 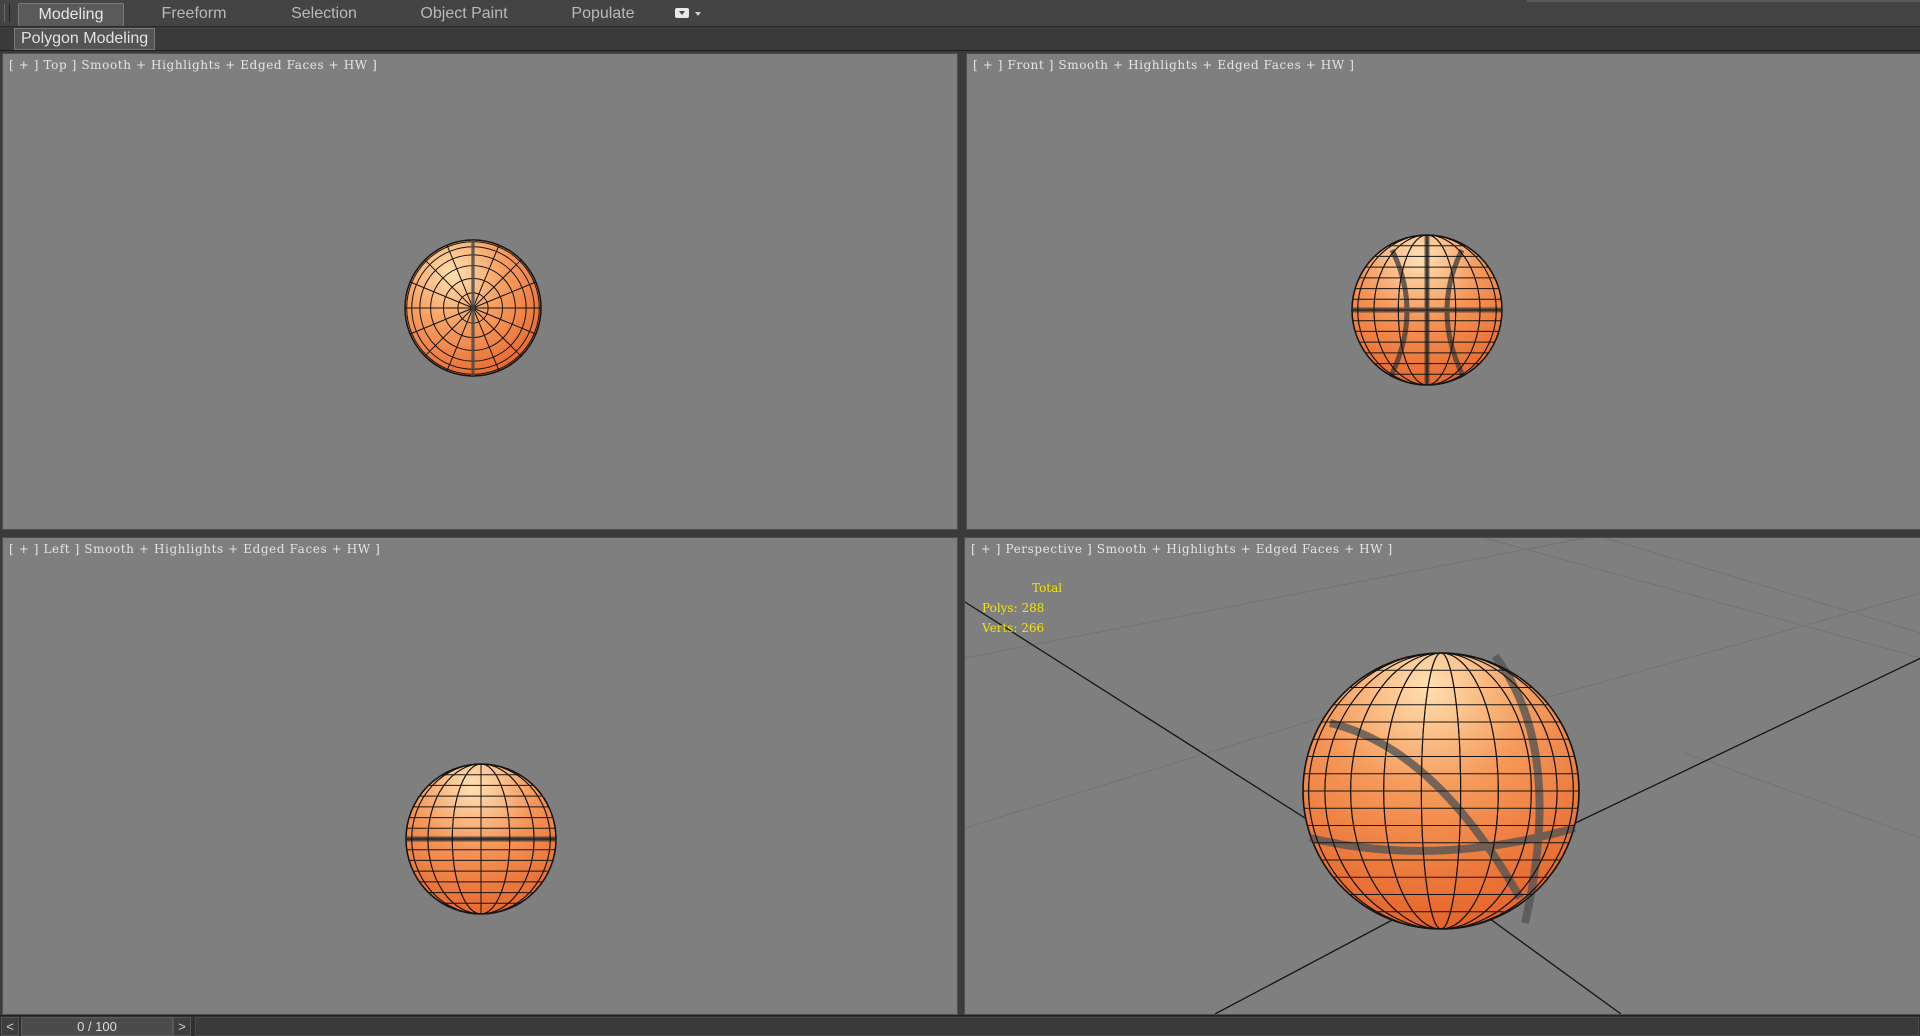 What do you see at coordinates (1723, 1) in the screenshot?
I see `ribbon-divider` at bounding box center [1723, 1].